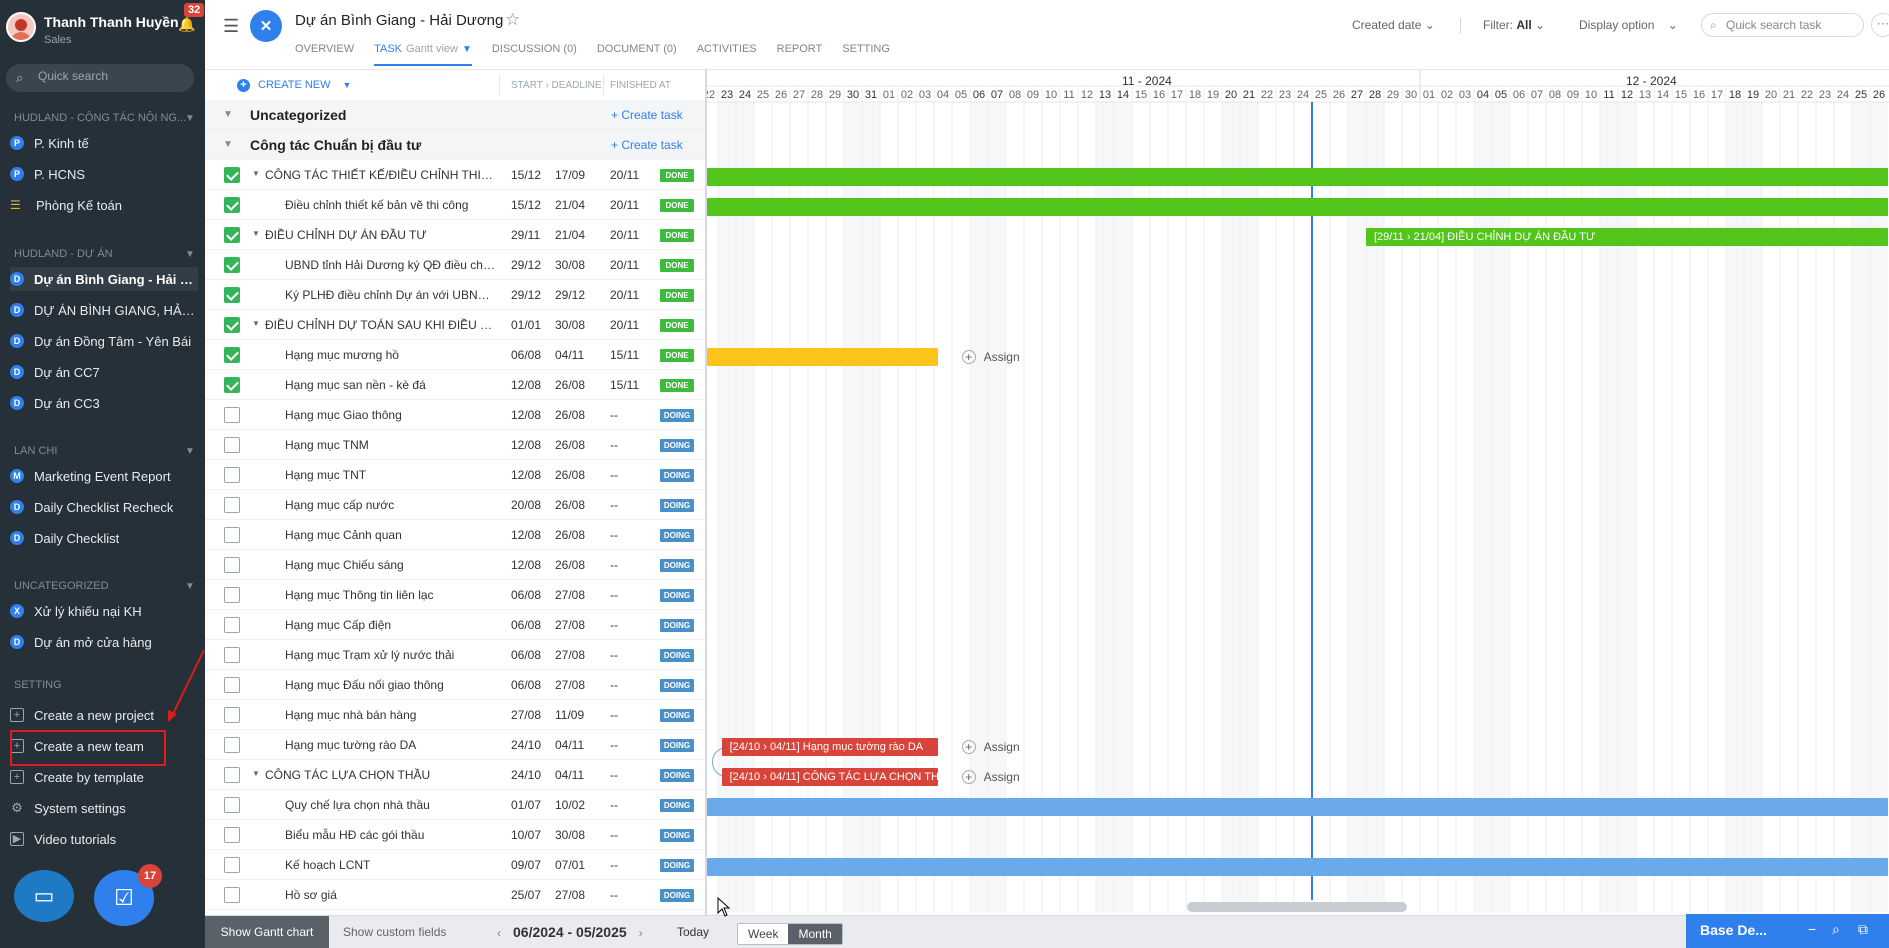  I want to click on task-search: ⌕, so click(1782, 25).